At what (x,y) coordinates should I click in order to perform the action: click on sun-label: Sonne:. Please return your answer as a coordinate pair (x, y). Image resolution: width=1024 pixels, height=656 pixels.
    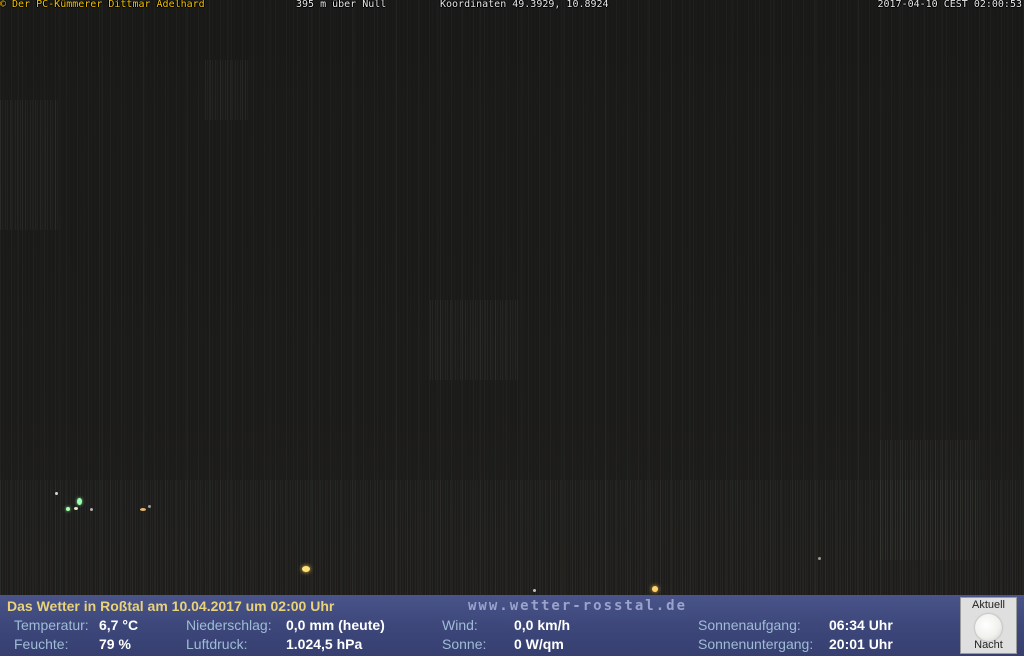
    Looking at the image, I should click on (464, 644).